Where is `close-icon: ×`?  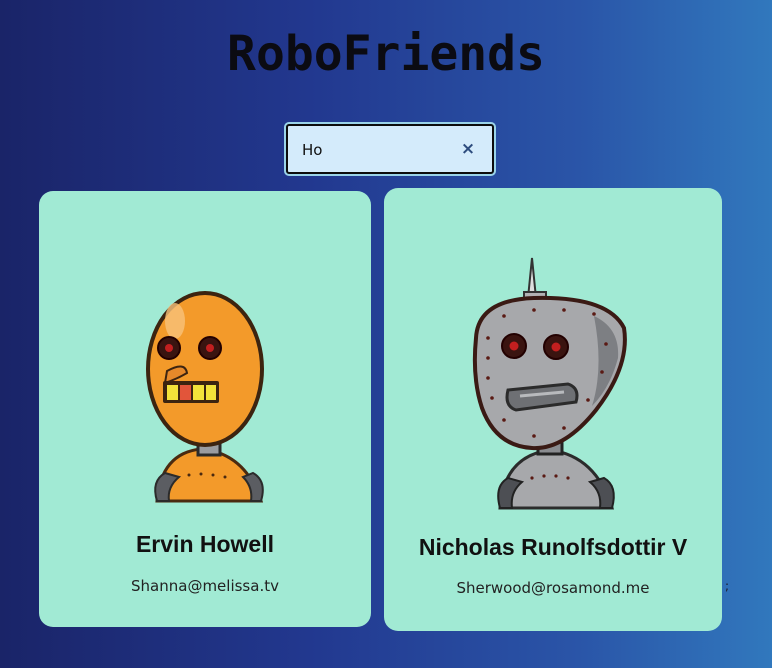
close-icon: × is located at coordinates (468, 149).